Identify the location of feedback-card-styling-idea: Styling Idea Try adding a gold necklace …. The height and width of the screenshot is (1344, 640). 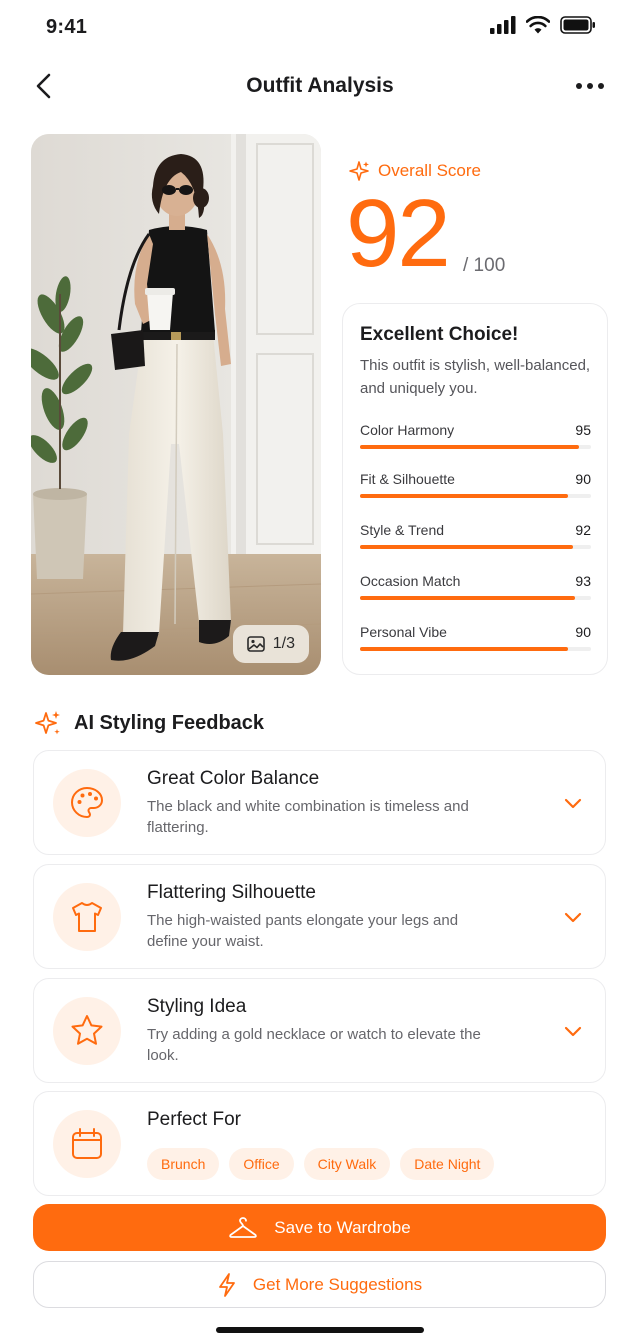
(319, 1030).